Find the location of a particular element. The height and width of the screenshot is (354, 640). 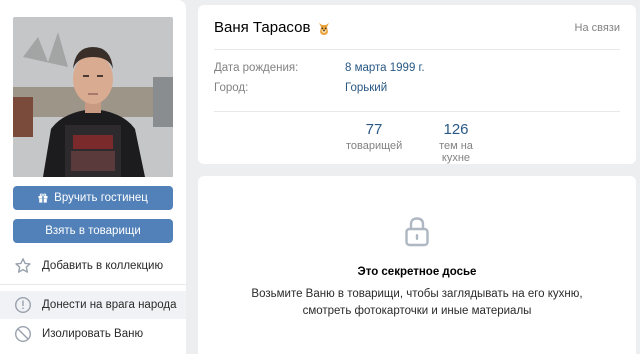

counters-divider is located at coordinates (417, 111).